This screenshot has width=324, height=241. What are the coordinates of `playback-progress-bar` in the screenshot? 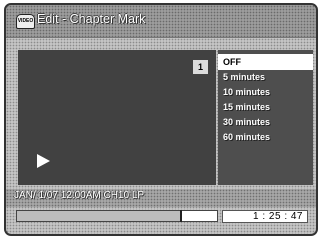 It's located at (117, 216).